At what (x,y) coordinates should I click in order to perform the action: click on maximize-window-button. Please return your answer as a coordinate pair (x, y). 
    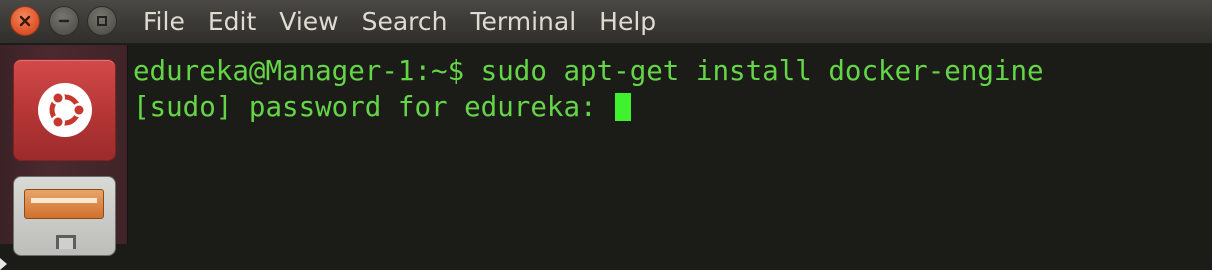
    Looking at the image, I should click on (102, 21).